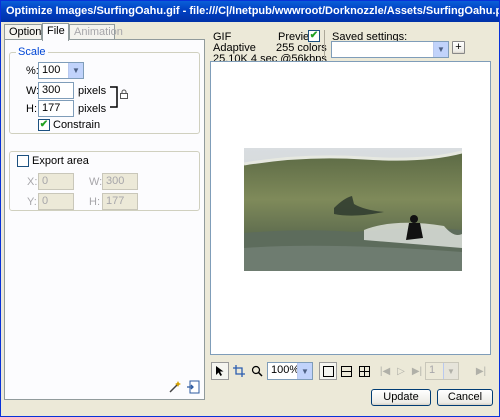 This screenshot has width=500, height=417. I want to click on cancel-button: Cancel, so click(465, 397).